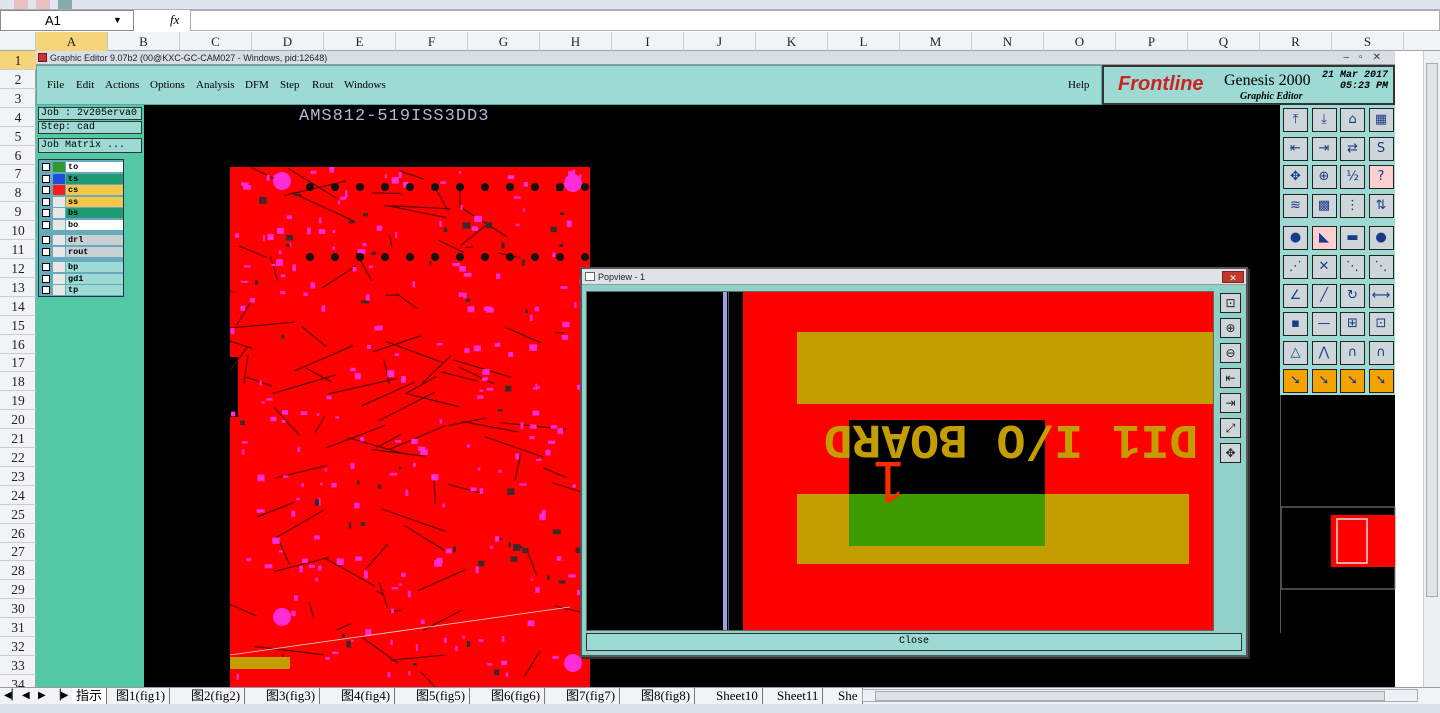 The height and width of the screenshot is (713, 1440). What do you see at coordinates (1338, 514) in the screenshot?
I see `minimap` at bounding box center [1338, 514].